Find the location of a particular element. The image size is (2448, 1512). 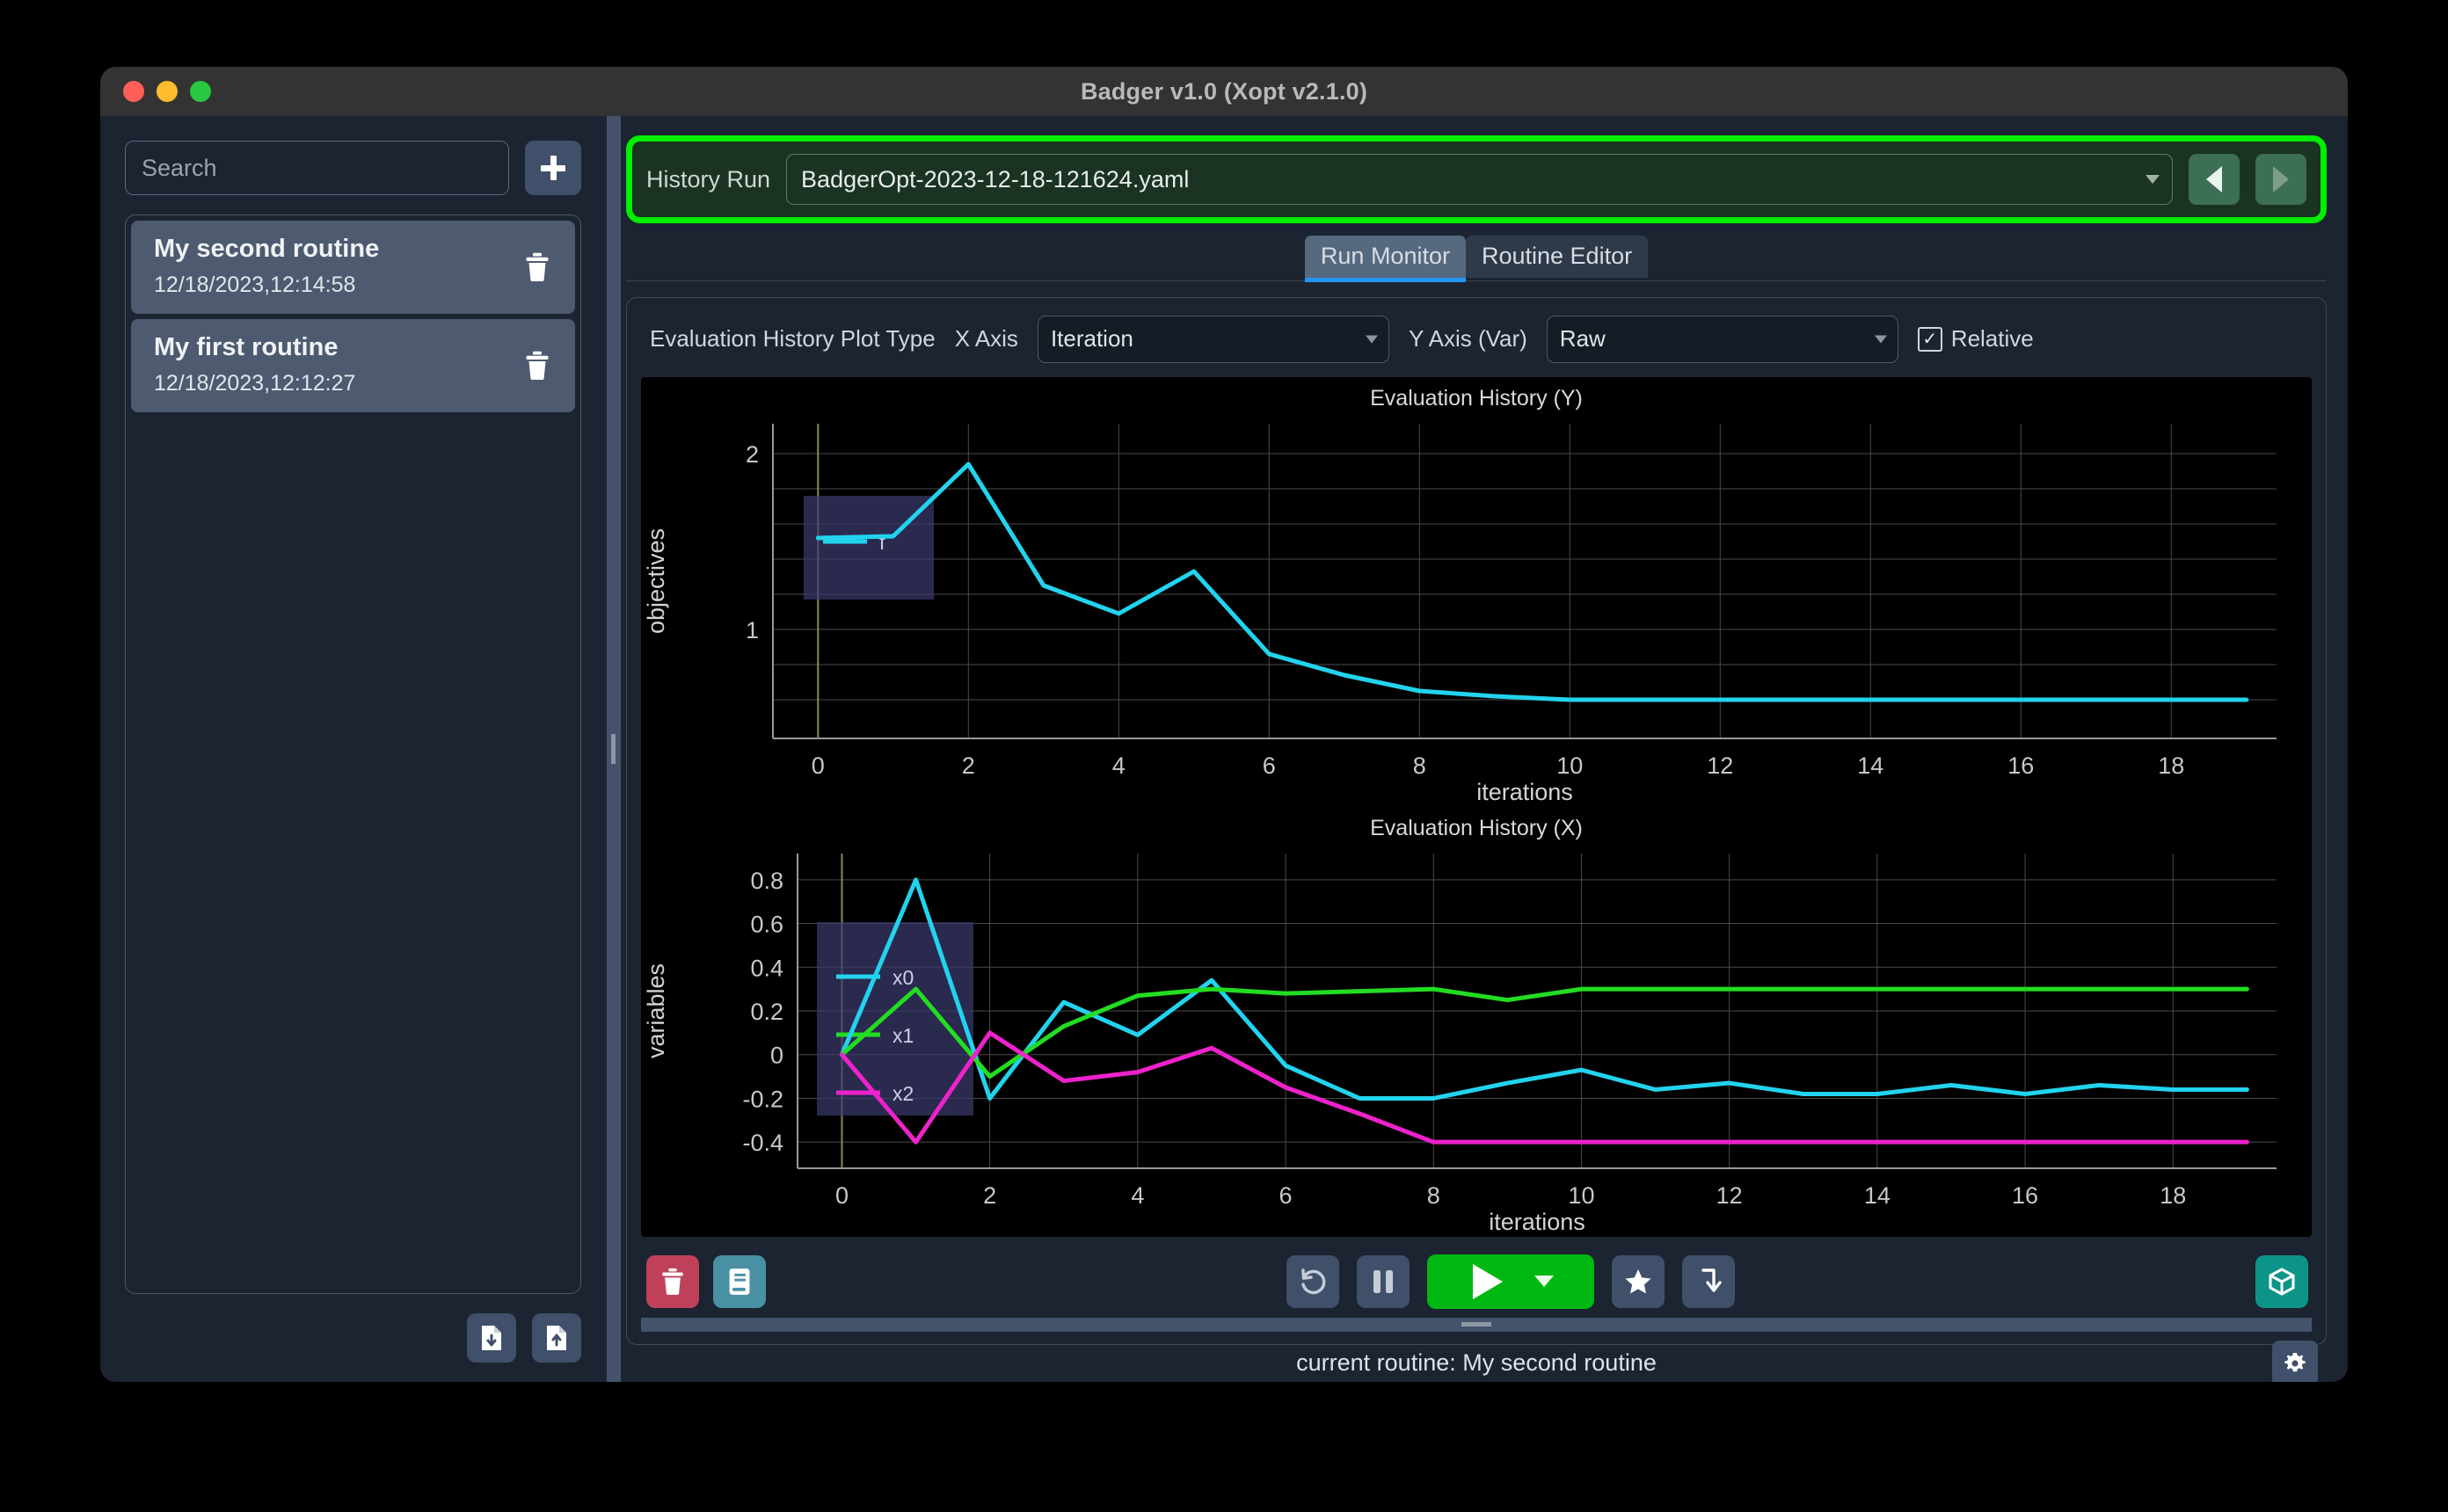

extensions-button is located at coordinates (2281, 1281).